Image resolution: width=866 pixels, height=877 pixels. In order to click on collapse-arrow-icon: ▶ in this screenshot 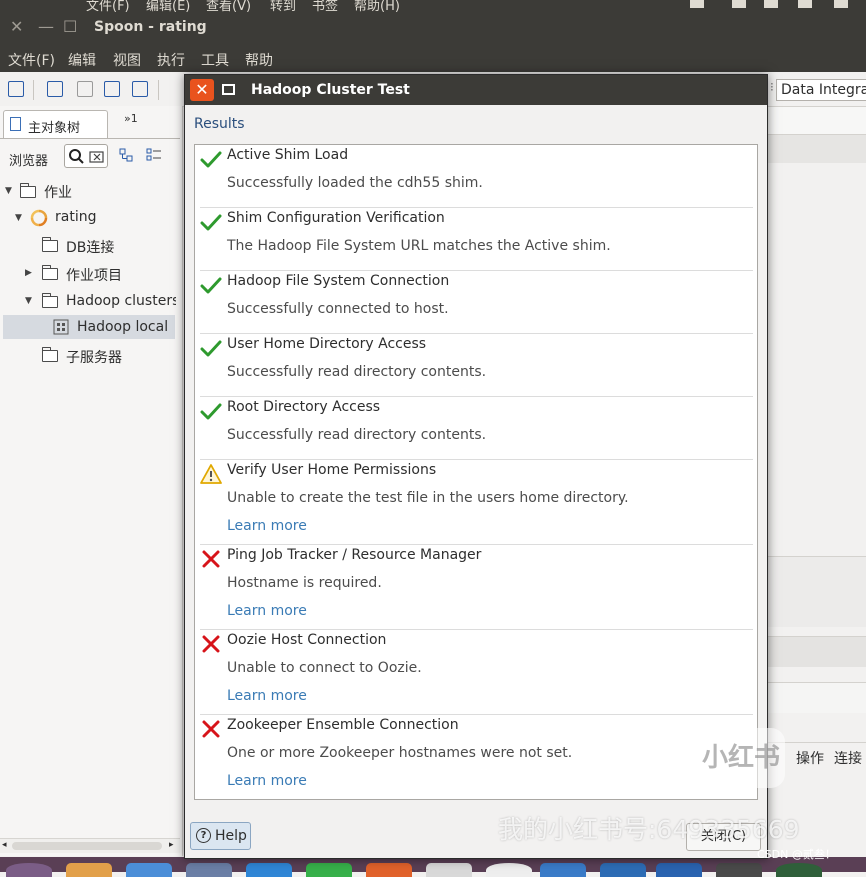, I will do `click(28, 273)`.